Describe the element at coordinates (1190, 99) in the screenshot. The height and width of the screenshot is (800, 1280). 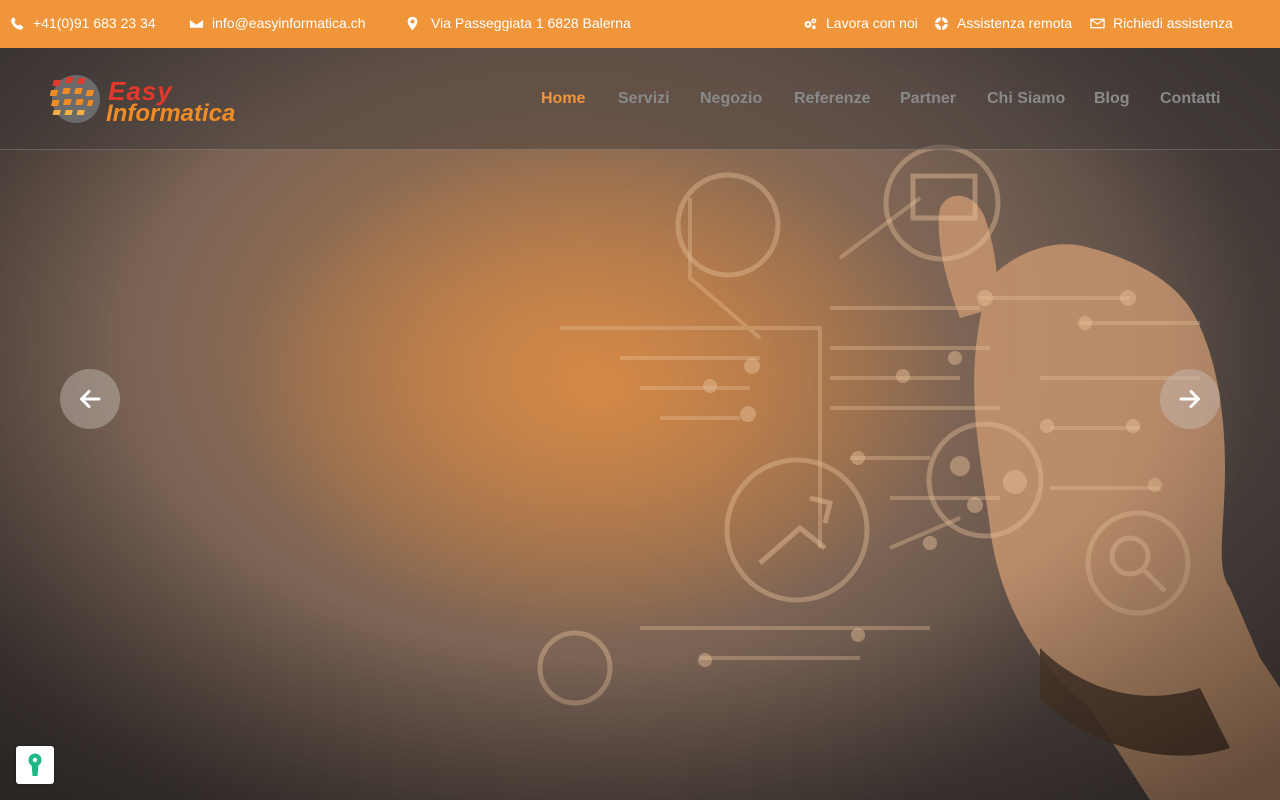
I see `nav-item-contatti: Contatti` at that location.